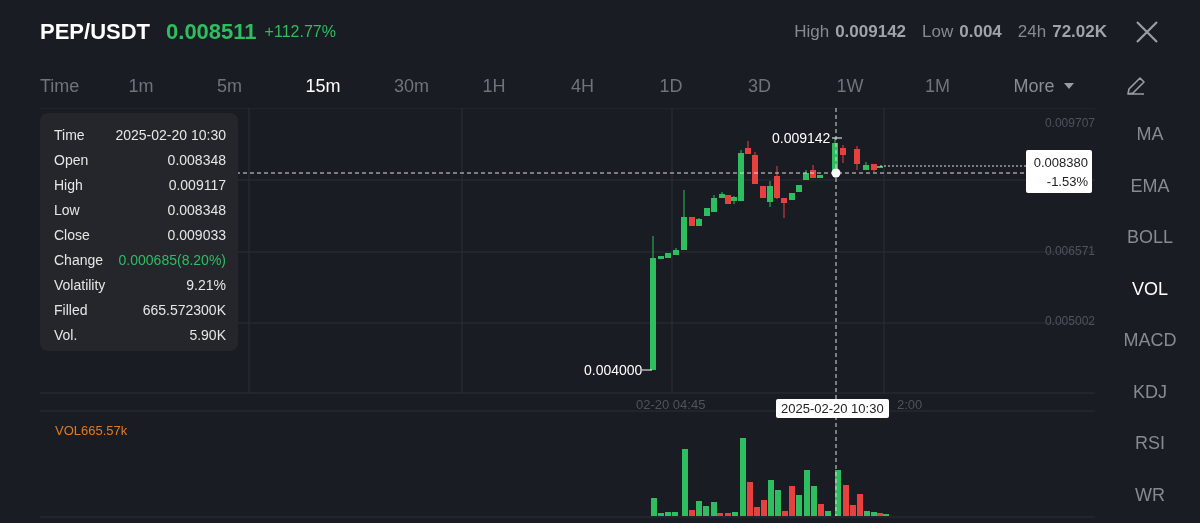 This screenshot has width=1200, height=523. I want to click on interval-tab: 1W, so click(880, 86).